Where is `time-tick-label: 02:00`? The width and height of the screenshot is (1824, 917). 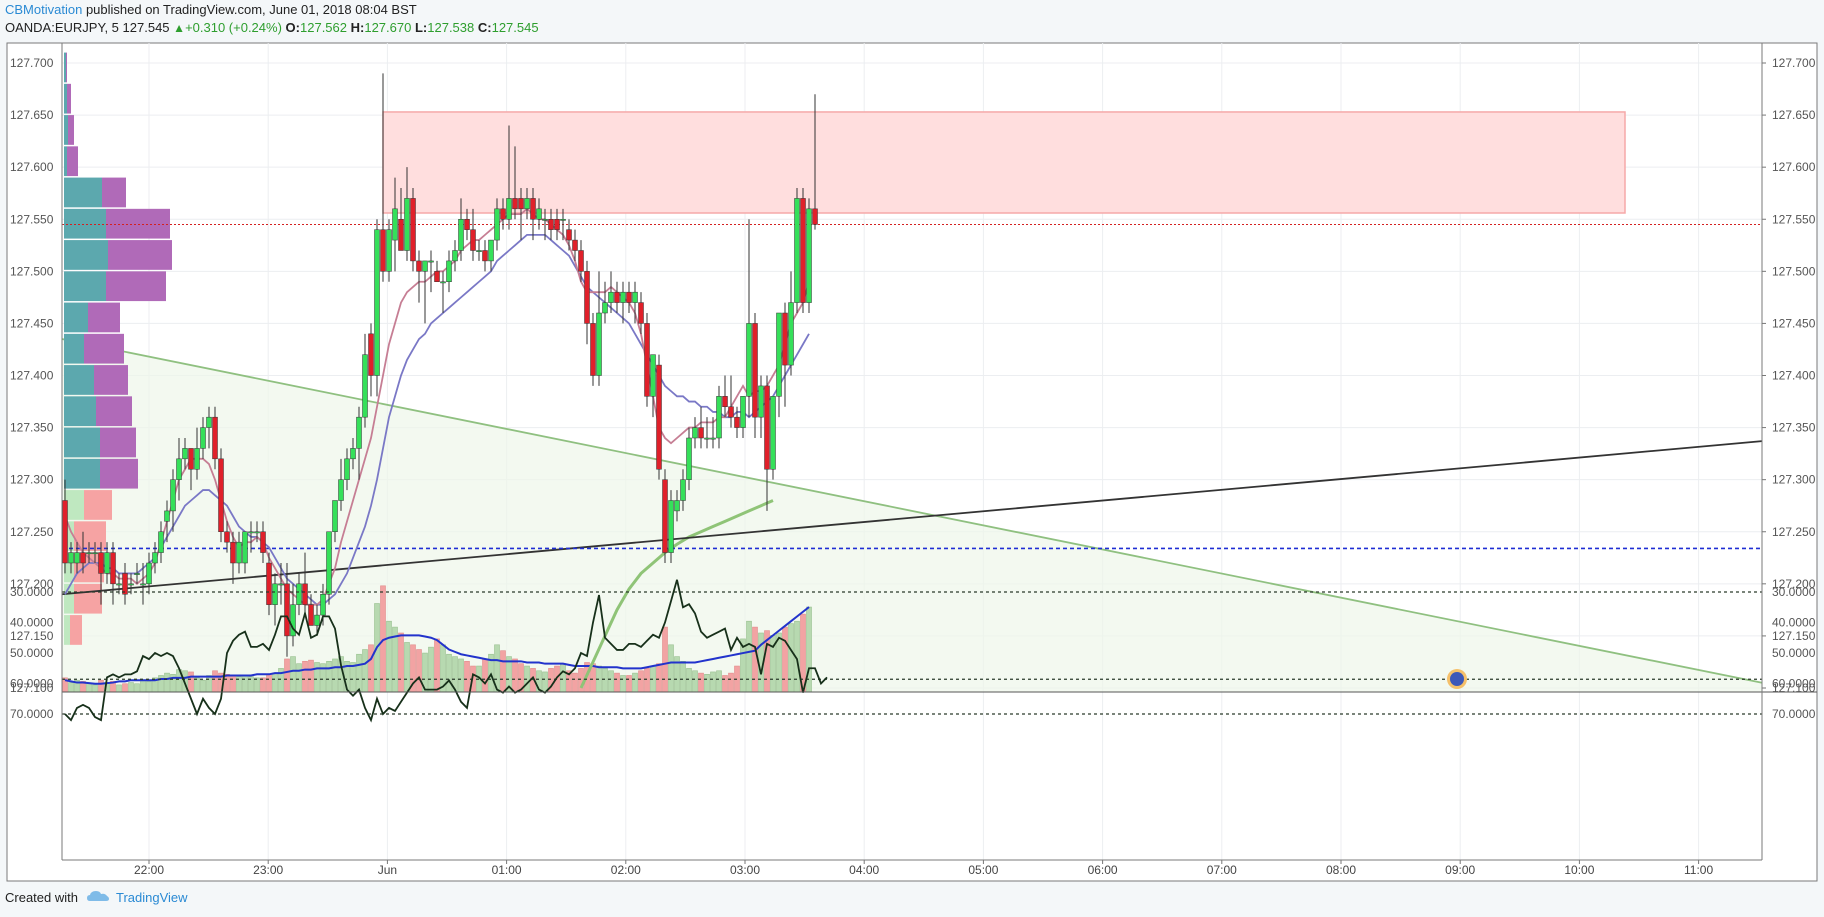 time-tick-label: 02:00 is located at coordinates (626, 870).